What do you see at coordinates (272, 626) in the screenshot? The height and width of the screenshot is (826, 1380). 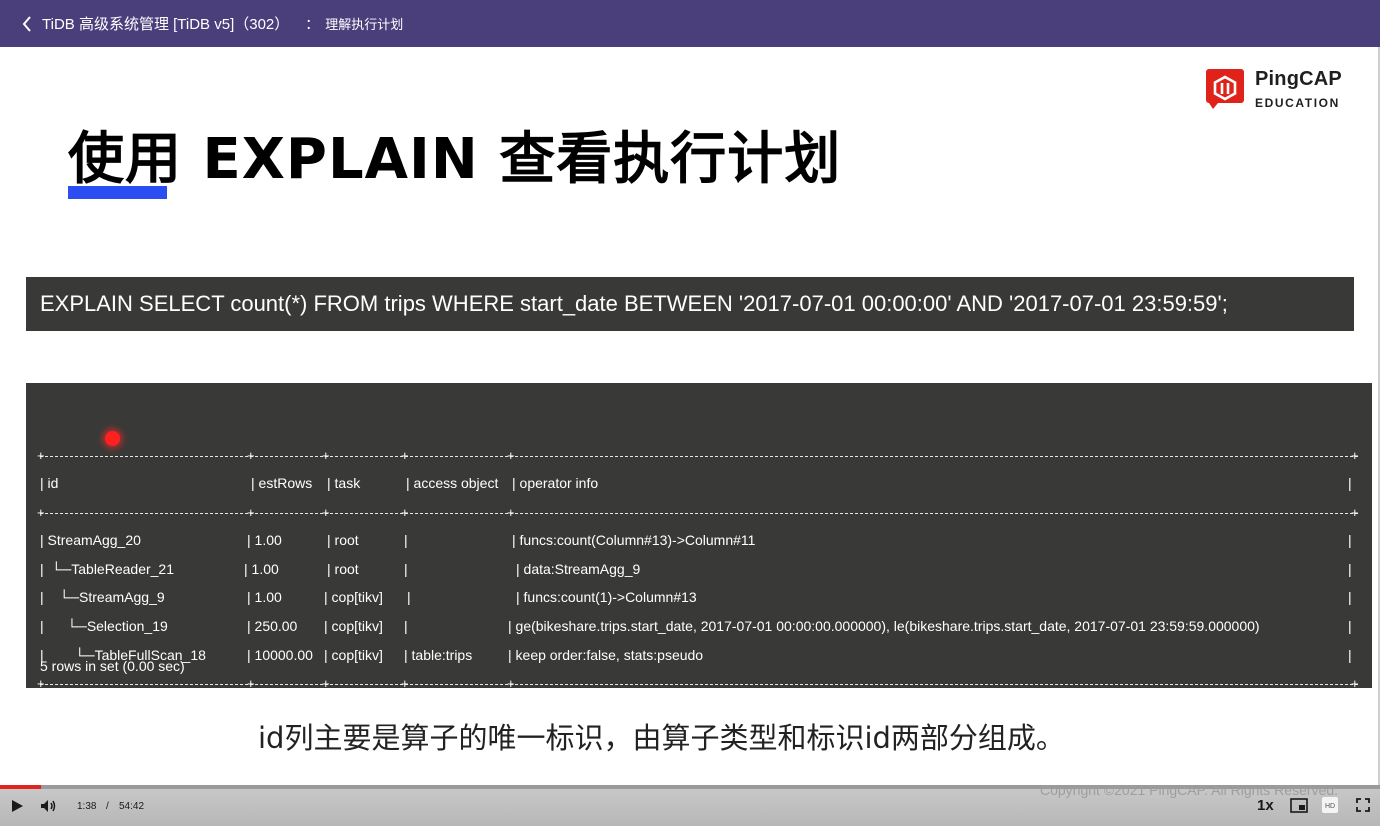 I see `table-cell: | 250.00` at bounding box center [272, 626].